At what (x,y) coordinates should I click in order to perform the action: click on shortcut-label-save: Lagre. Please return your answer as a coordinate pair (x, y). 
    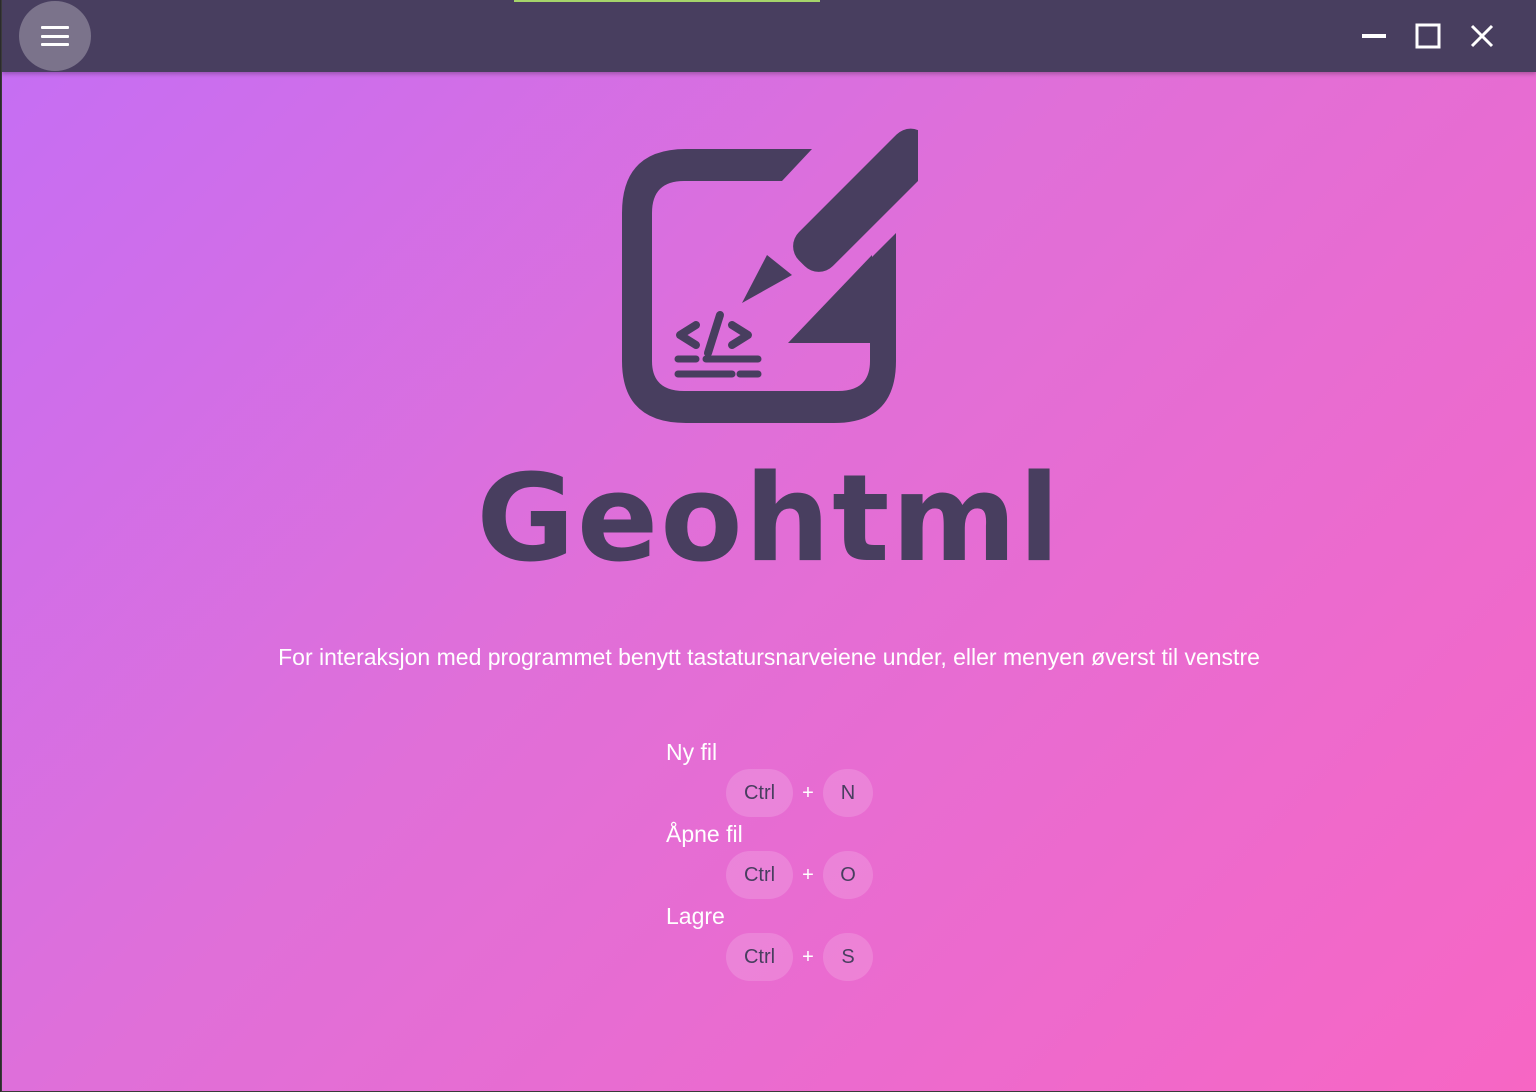
    Looking at the image, I should click on (695, 916).